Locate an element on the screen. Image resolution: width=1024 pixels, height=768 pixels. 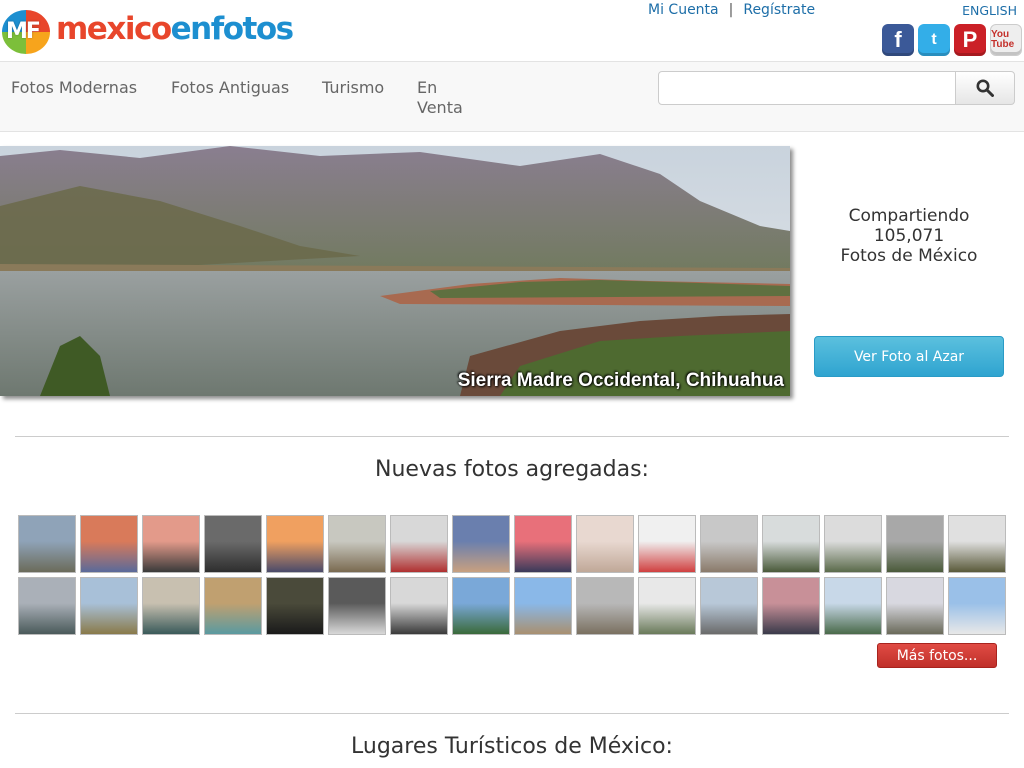
sharing-line-3: Fotos de México is located at coordinates (909, 256).